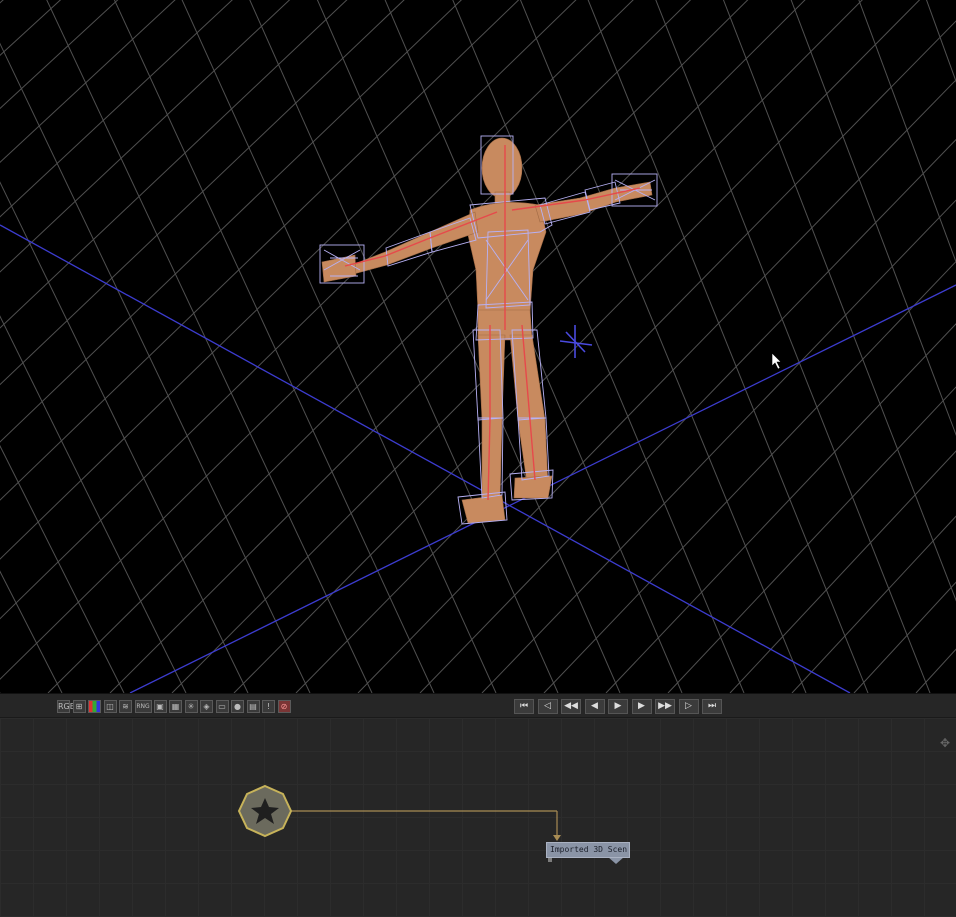 This screenshot has width=956, height=917. Describe the element at coordinates (524, 706) in the screenshot. I see `go-to-start-icon: ⏮` at that location.